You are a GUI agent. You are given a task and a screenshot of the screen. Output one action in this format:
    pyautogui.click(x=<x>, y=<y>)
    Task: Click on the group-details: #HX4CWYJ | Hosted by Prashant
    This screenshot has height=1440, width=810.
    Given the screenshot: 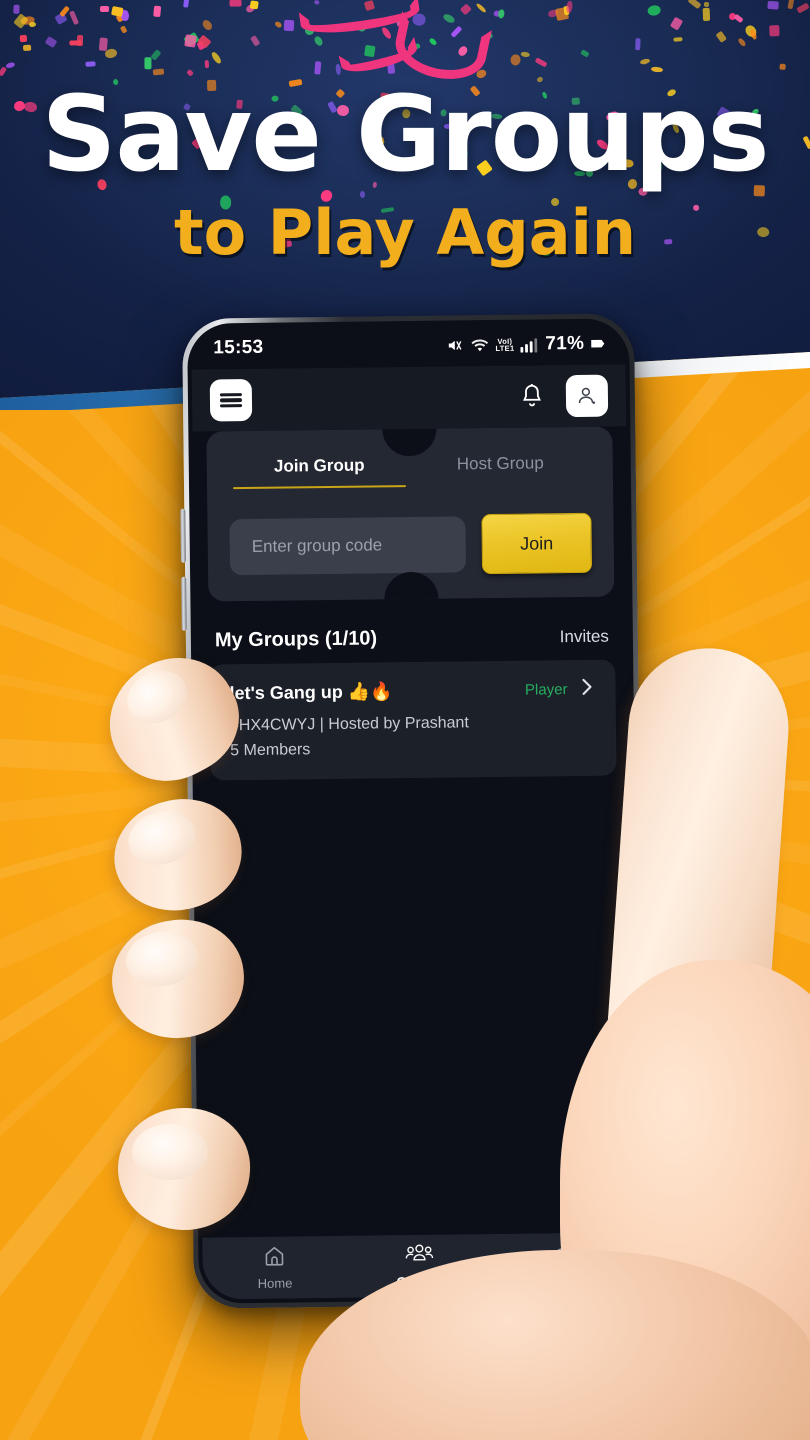 What is the action you would take?
    pyautogui.click(x=349, y=724)
    